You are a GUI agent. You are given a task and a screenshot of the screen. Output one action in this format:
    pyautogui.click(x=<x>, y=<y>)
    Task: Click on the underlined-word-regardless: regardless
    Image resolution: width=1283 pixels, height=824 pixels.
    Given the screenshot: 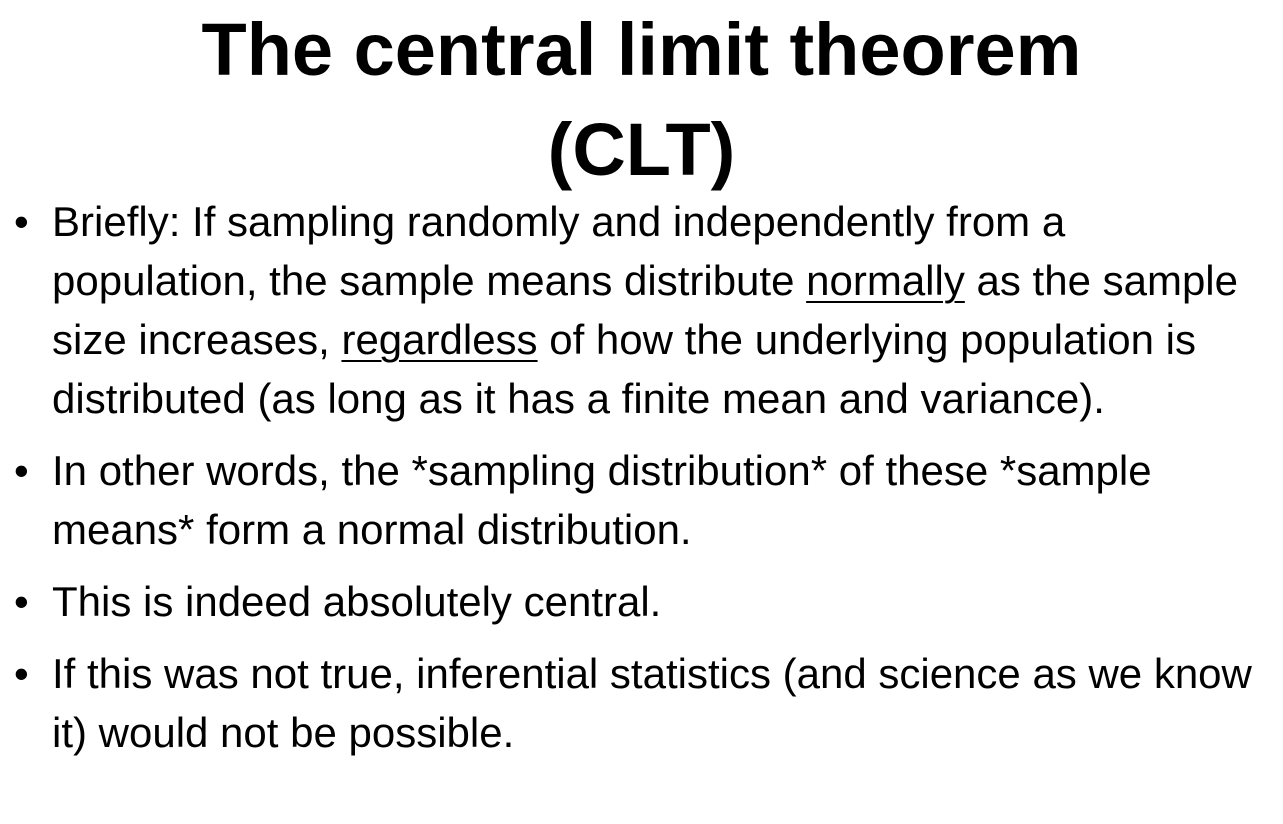 What is the action you would take?
    pyautogui.click(x=439, y=339)
    